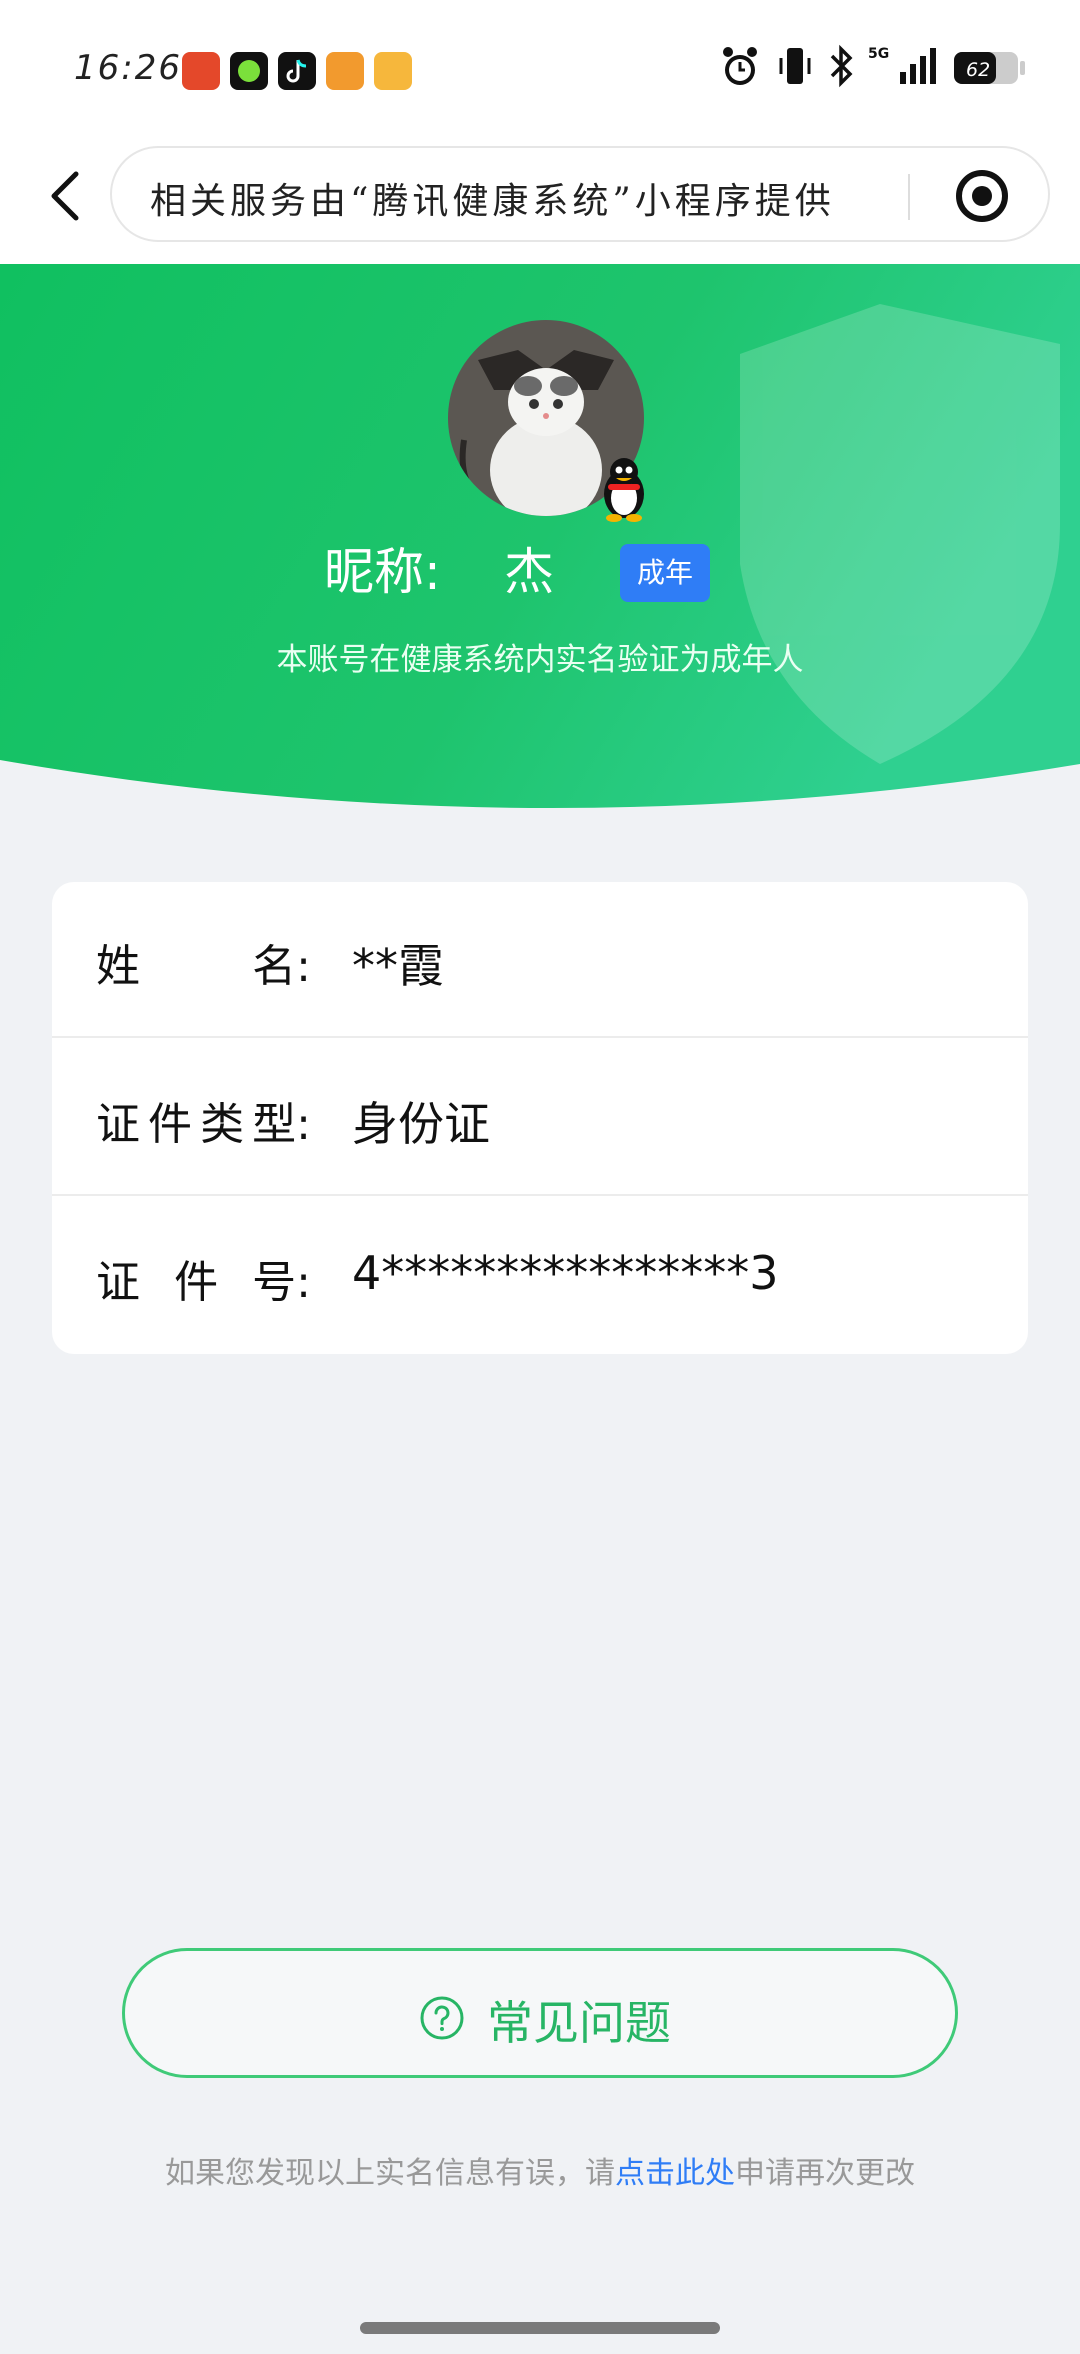 The height and width of the screenshot is (2354, 1080). Describe the element at coordinates (540, 960) in the screenshot. I see `name-row: 姓名: **霞` at that location.